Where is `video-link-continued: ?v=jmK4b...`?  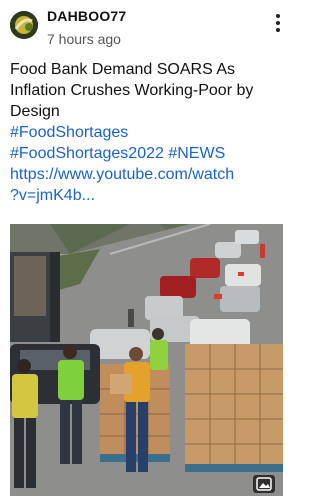
video-link-continued: ?v=jmK4b... is located at coordinates (149, 195).